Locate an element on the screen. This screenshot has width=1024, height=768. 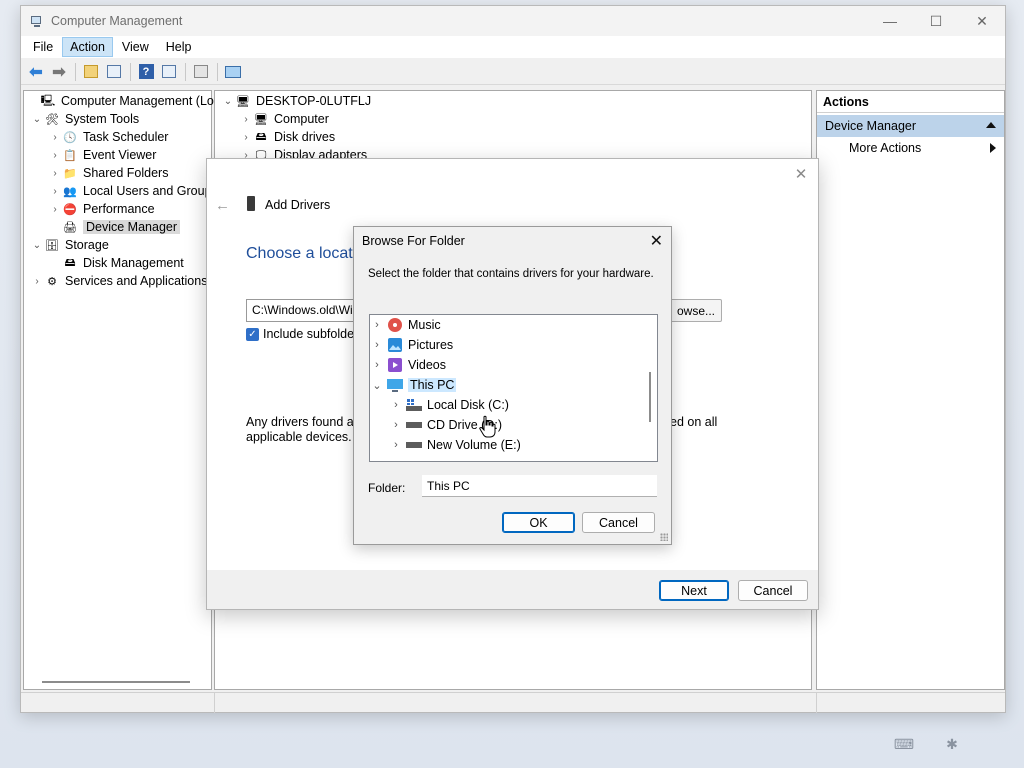
browse-dialog-title: Browse For Folder is located at coordinates (413, 241).